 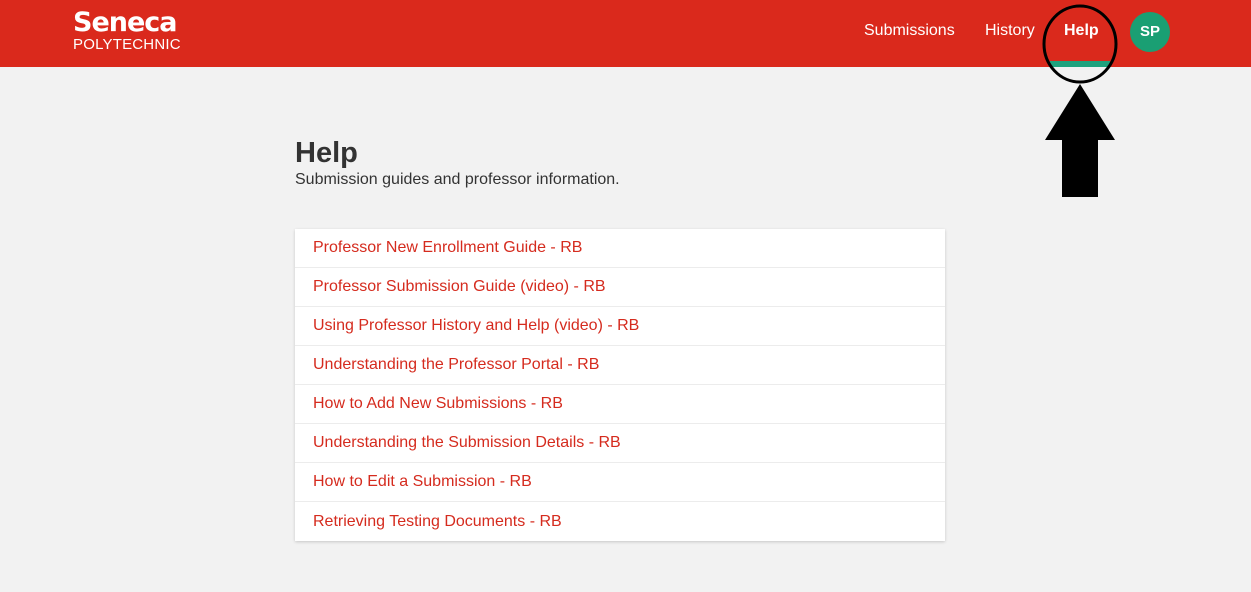 I want to click on nav-history: History, so click(x=1010, y=31).